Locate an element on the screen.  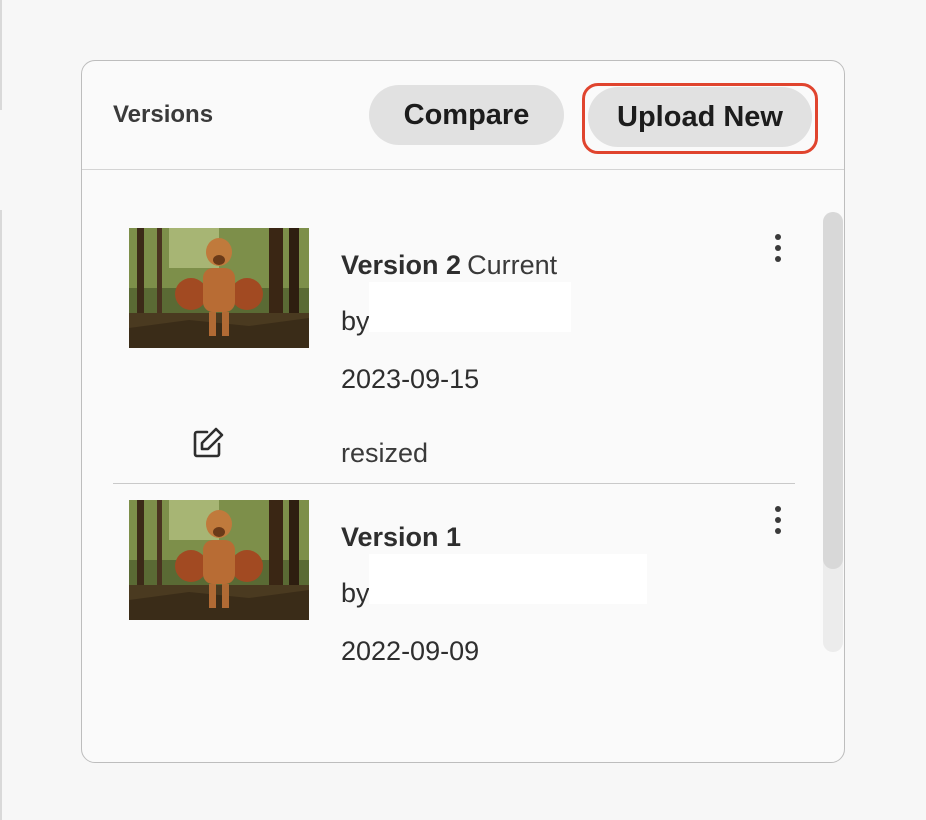
version-title: Version 2 Current is located at coordinates (449, 265).